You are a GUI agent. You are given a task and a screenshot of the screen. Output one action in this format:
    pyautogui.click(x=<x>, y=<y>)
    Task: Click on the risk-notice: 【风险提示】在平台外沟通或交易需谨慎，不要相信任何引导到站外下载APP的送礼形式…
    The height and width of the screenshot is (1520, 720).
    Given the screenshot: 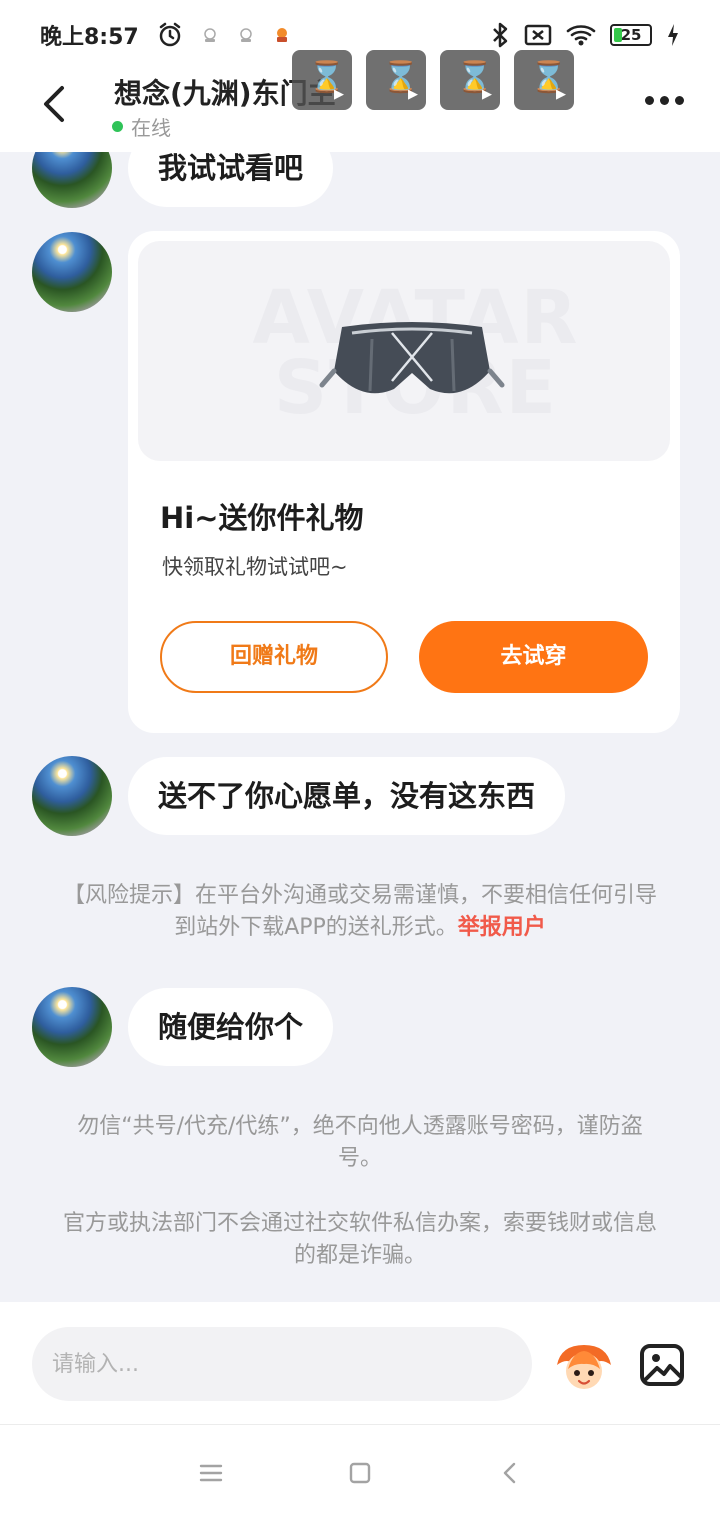 What is the action you would take?
    pyautogui.click(x=360, y=912)
    